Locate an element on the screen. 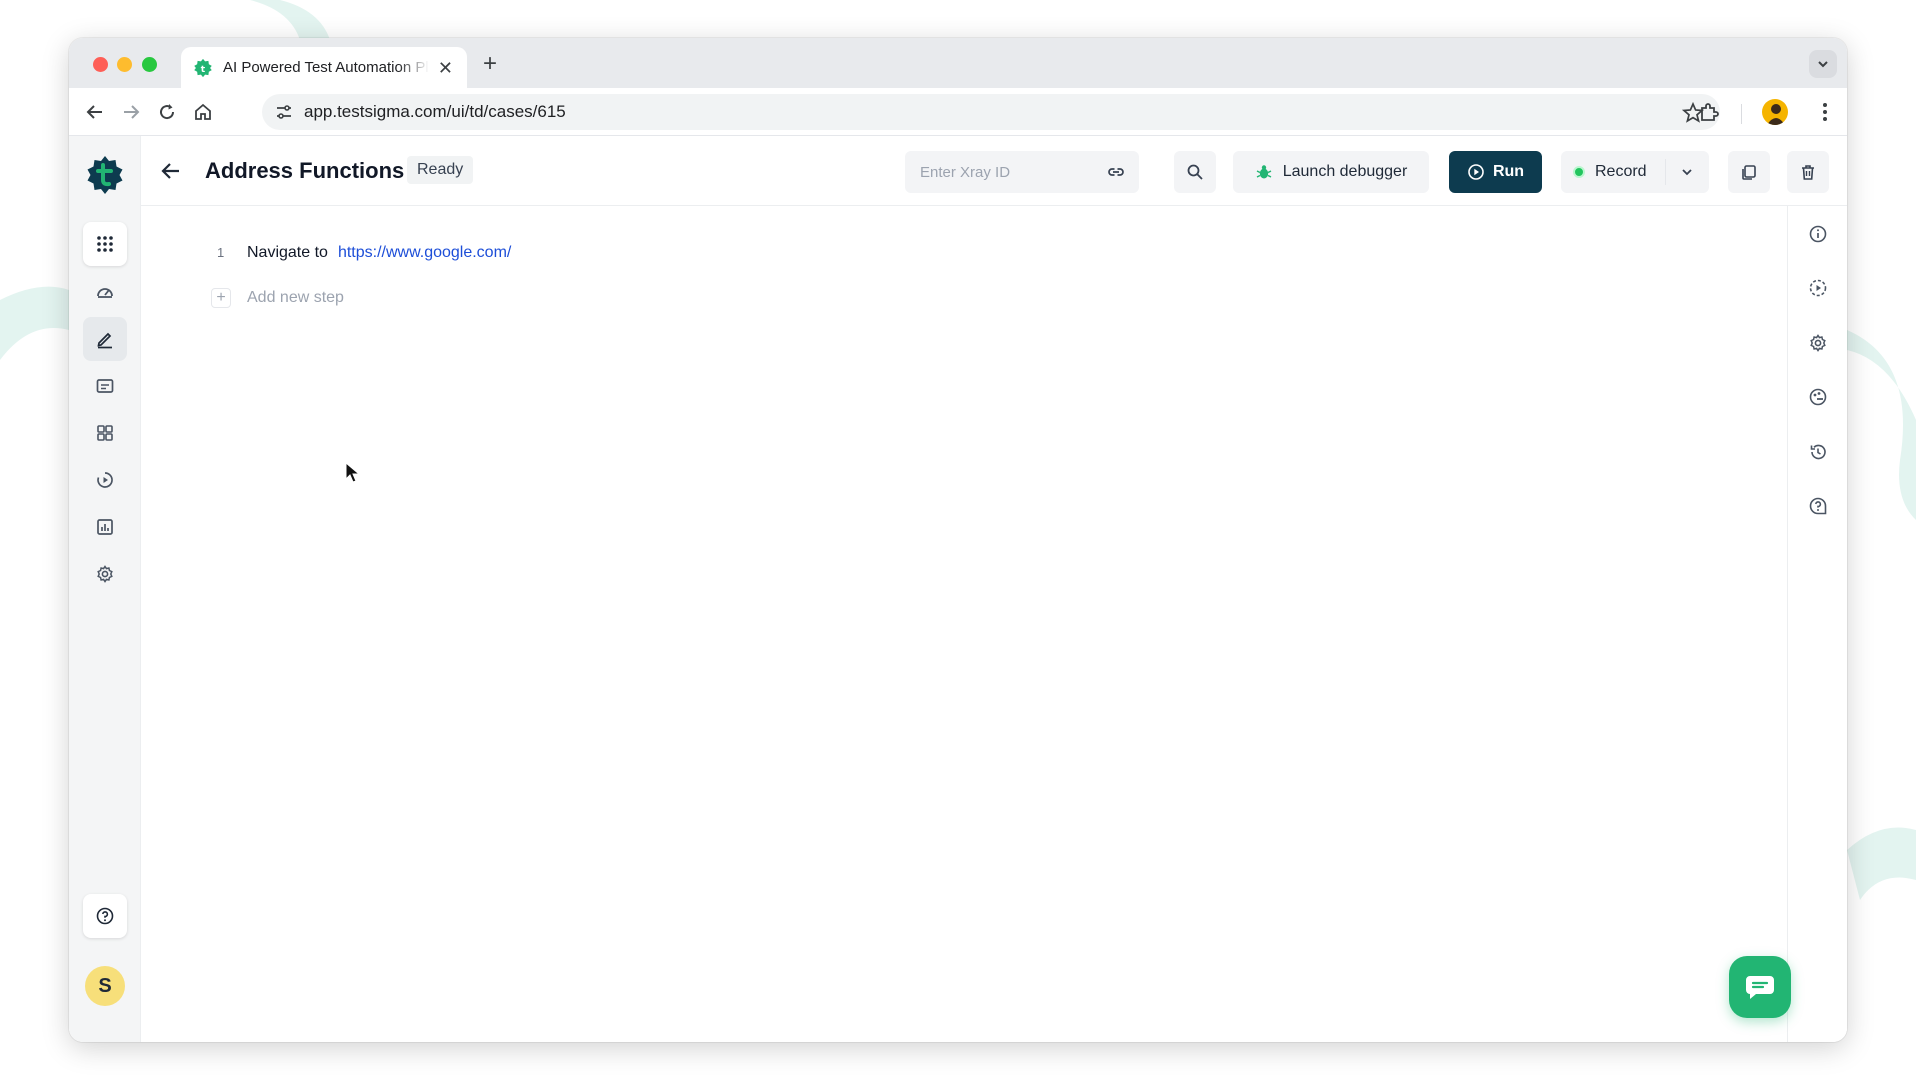  back-button is located at coordinates (95, 112).